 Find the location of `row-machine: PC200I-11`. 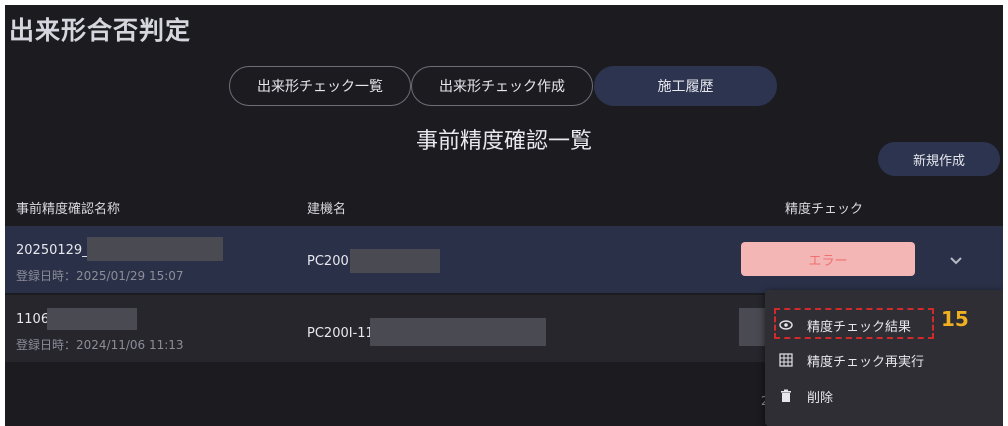

row-machine: PC200I-11 is located at coordinates (340, 333).